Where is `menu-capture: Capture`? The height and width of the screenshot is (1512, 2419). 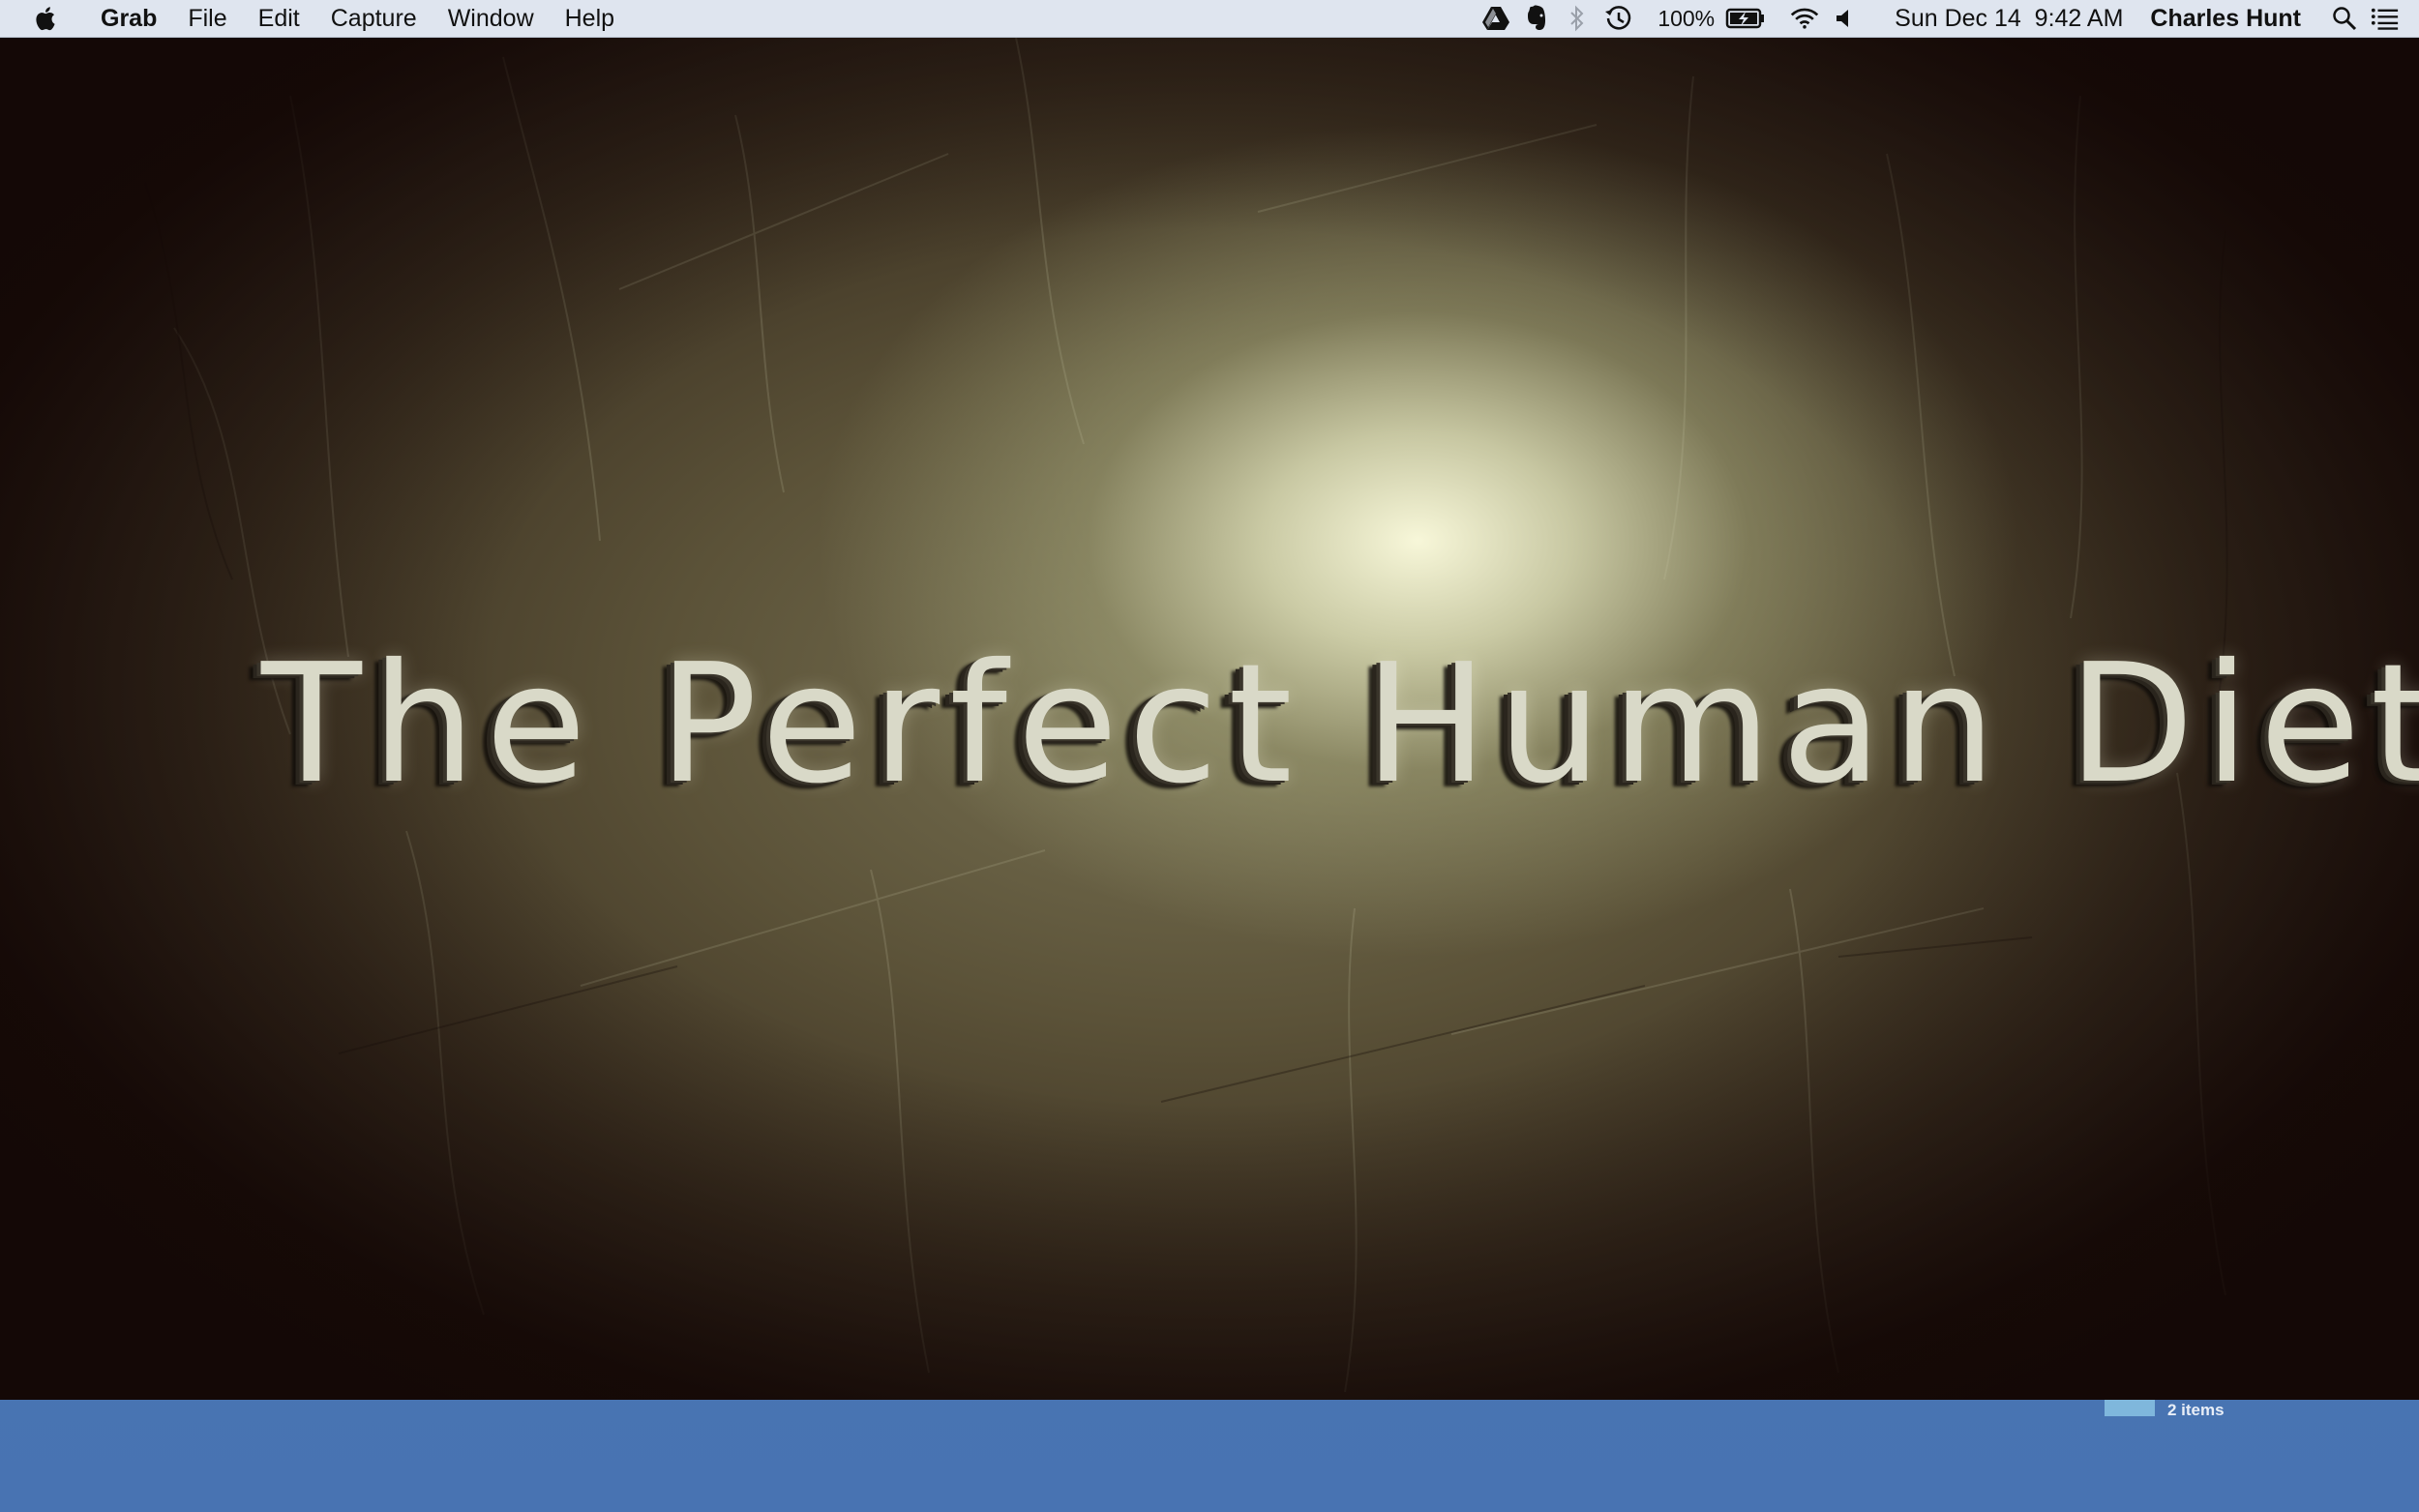 menu-capture: Capture is located at coordinates (374, 18).